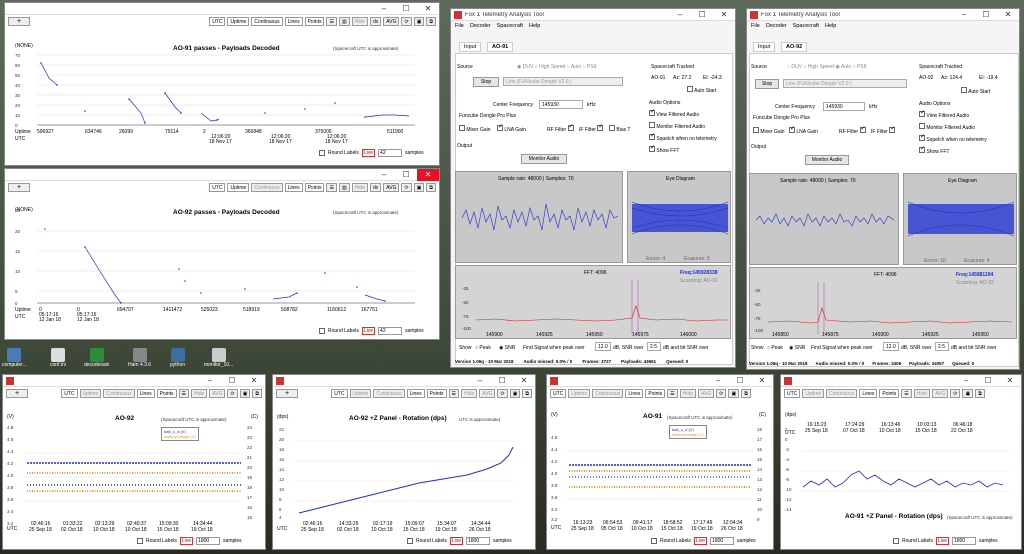  Describe the element at coordinates (139, 358) in the screenshot. I see `desktop-icon-ham: Ham 4.3.6` at that location.